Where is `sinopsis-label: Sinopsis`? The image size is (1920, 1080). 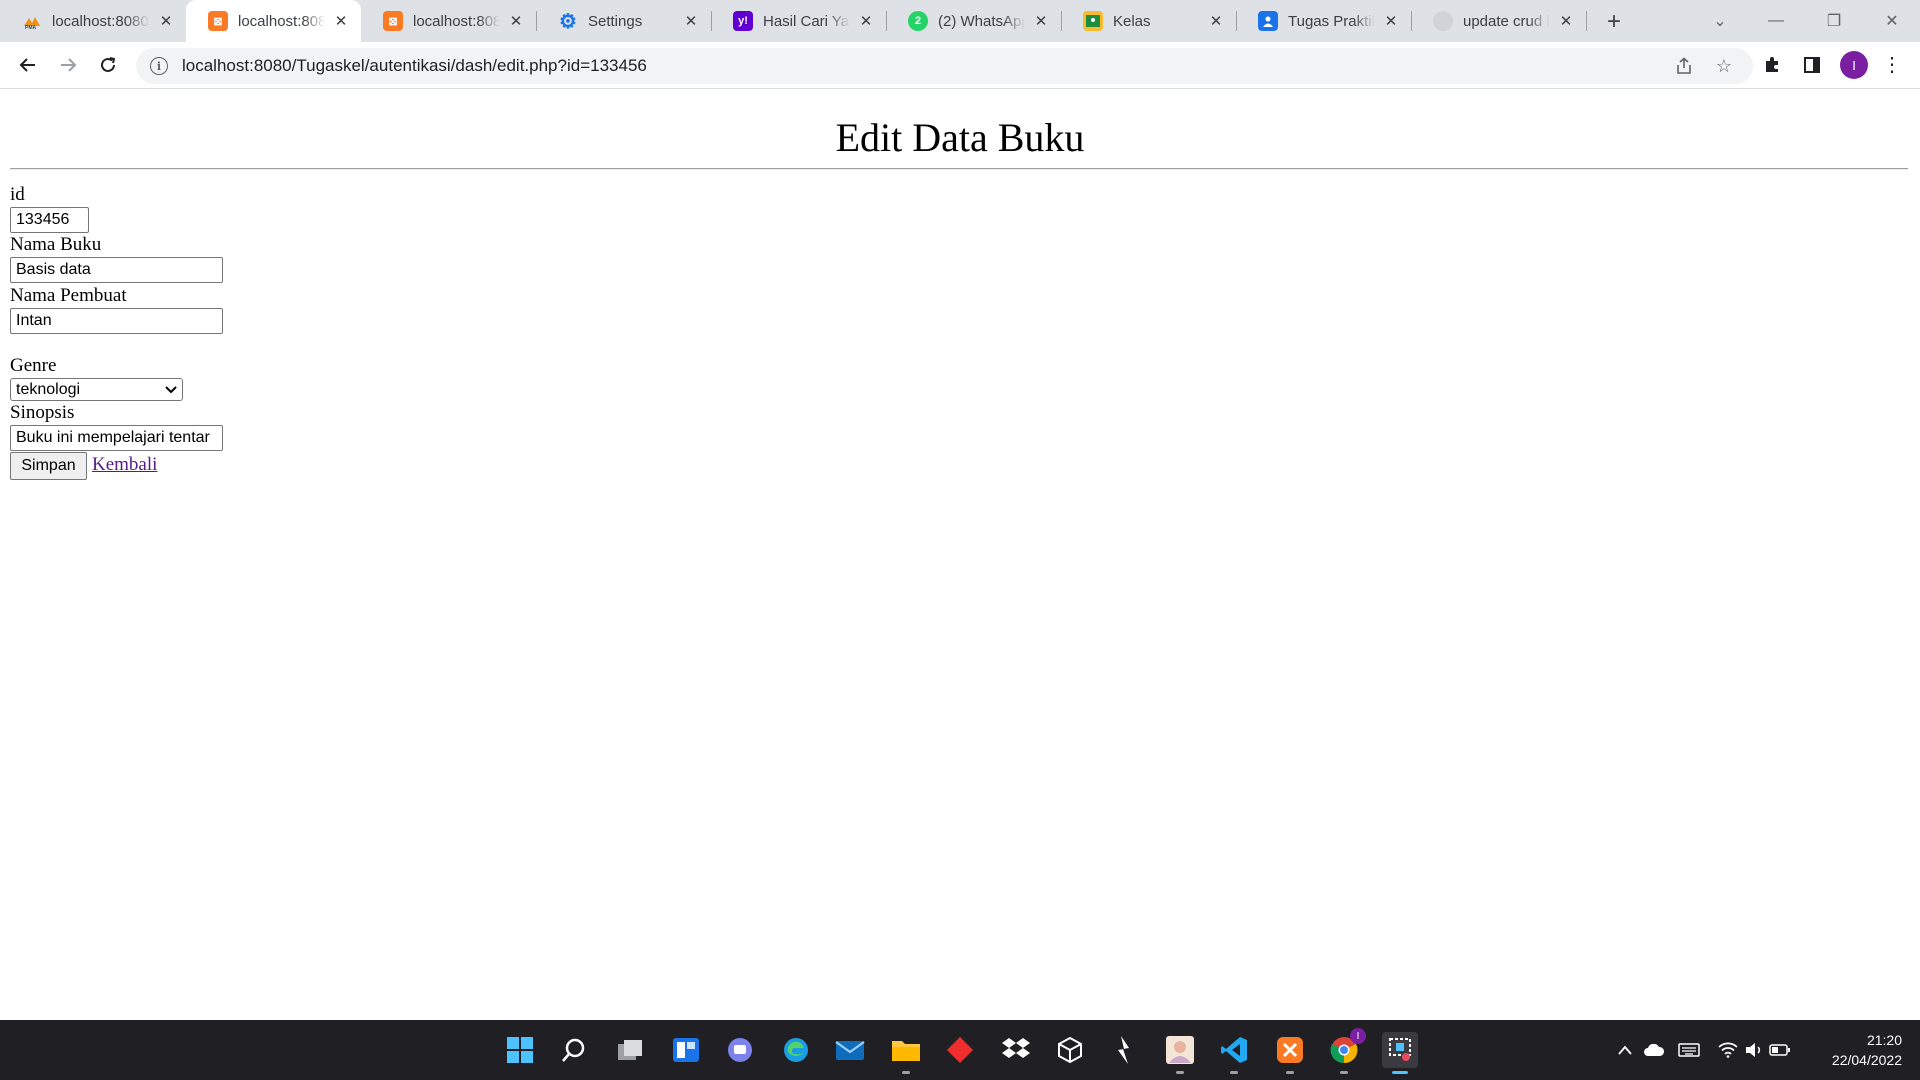 sinopsis-label: Sinopsis is located at coordinates (42, 412).